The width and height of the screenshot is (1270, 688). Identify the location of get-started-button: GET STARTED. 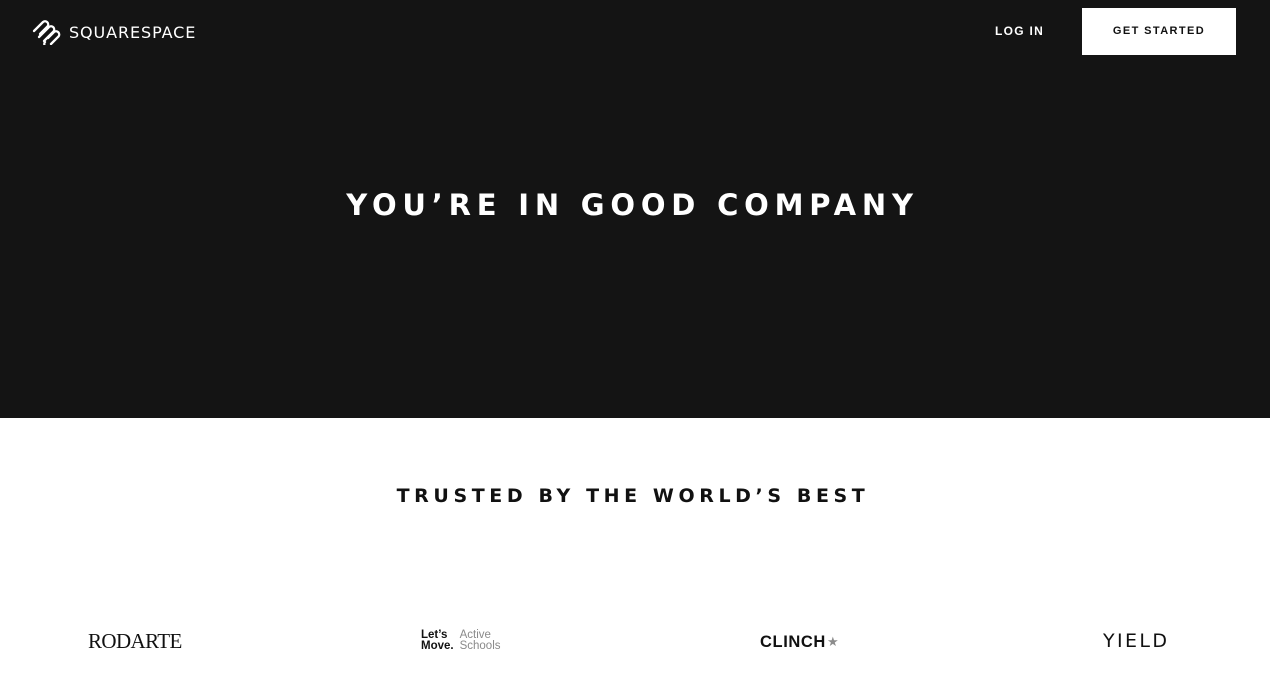
(1159, 31).